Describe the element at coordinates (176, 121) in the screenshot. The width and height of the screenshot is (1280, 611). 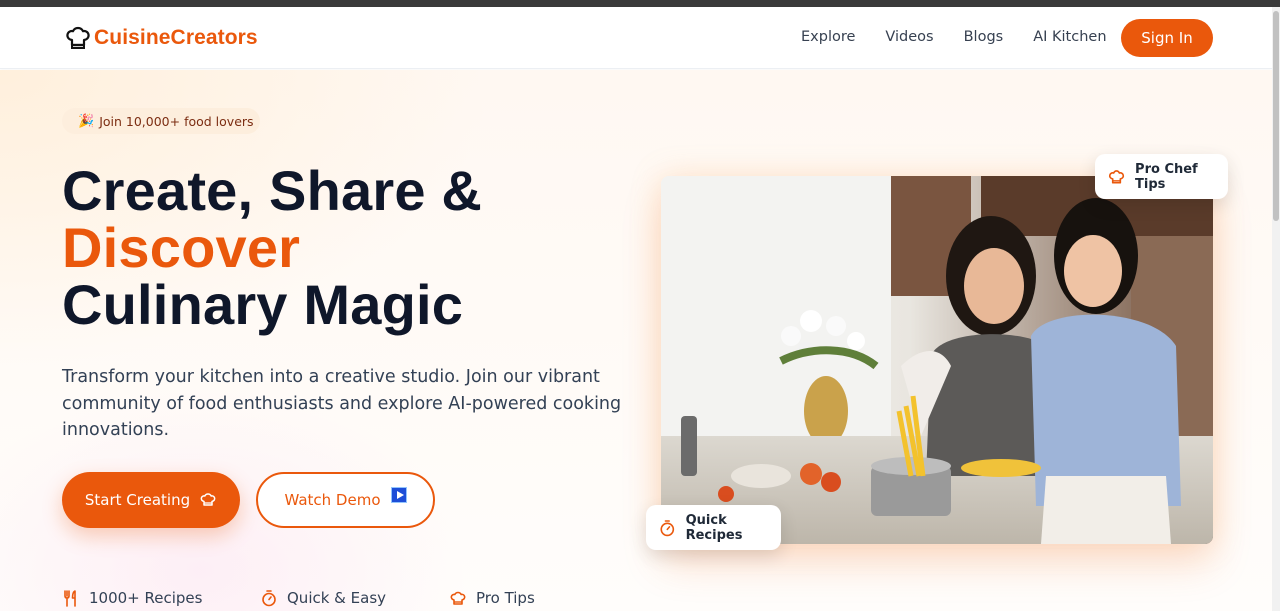
I see `badge-text: Join 10,000+ food lovers` at that location.